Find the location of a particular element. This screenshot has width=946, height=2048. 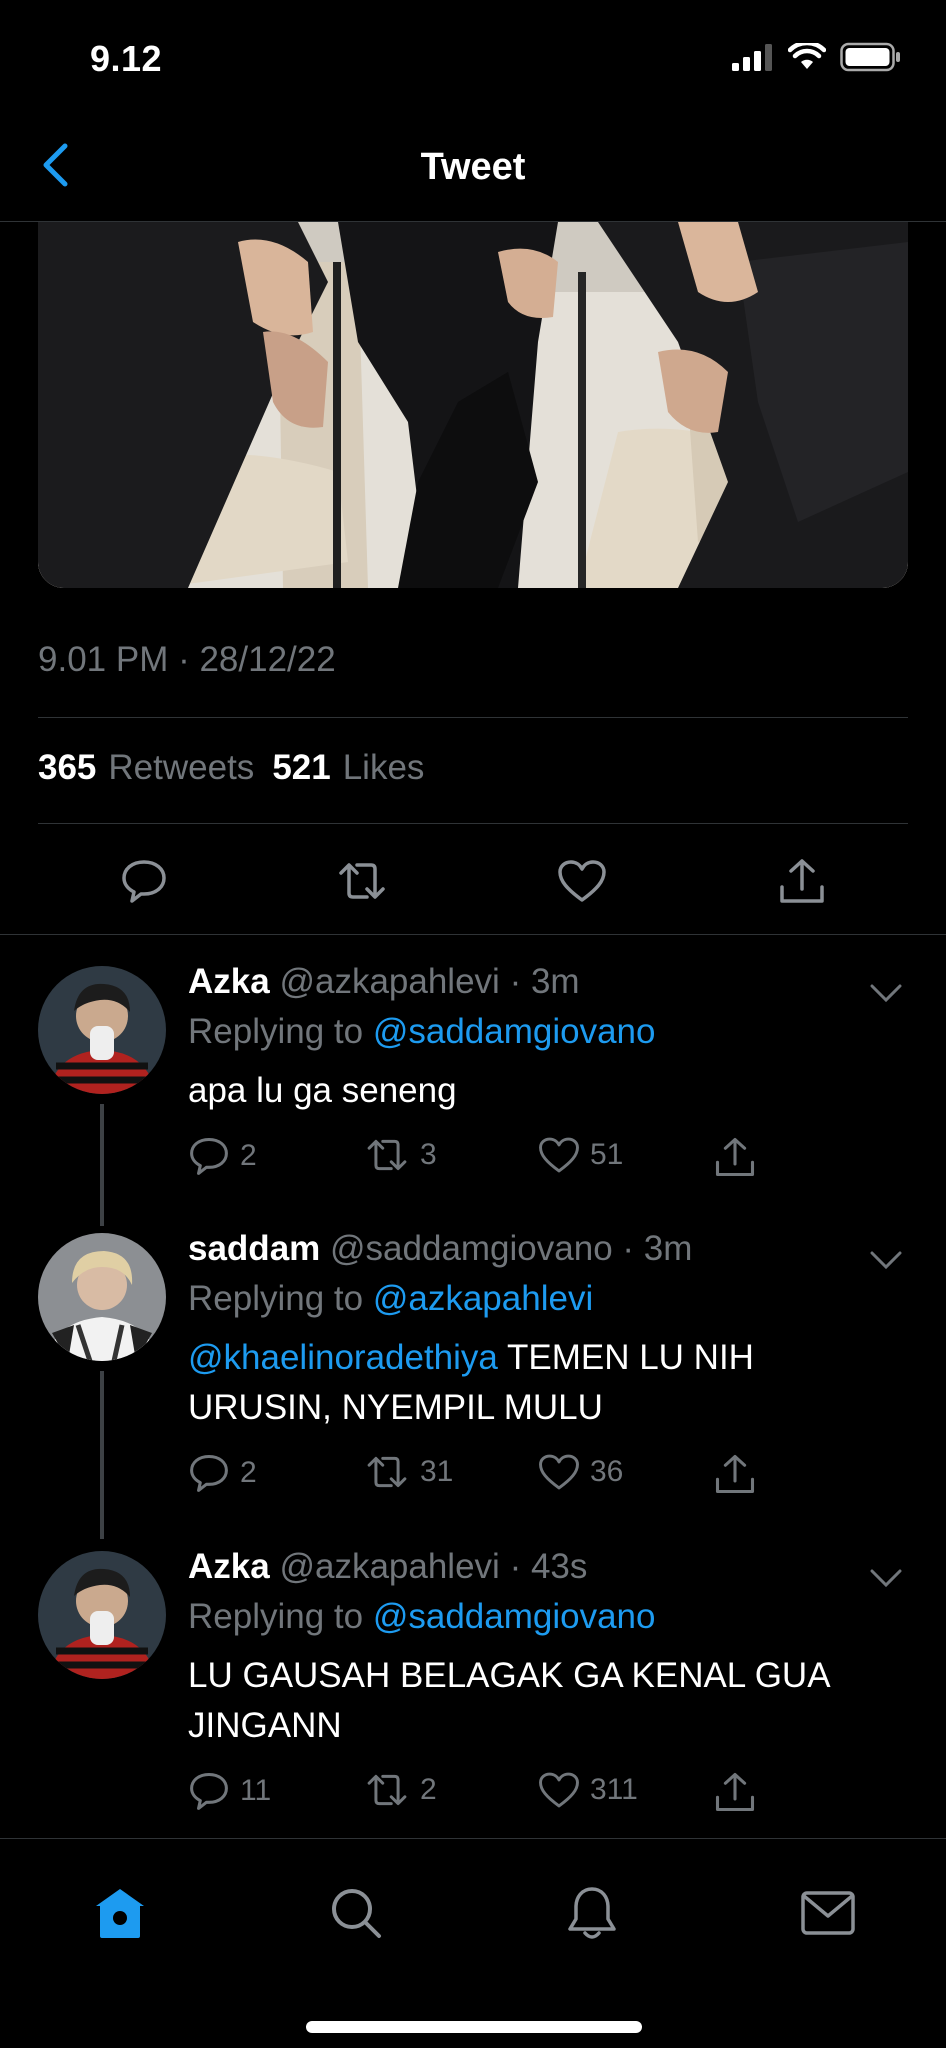

reply-action-bar: 2 31 36 is located at coordinates (547, 1478).